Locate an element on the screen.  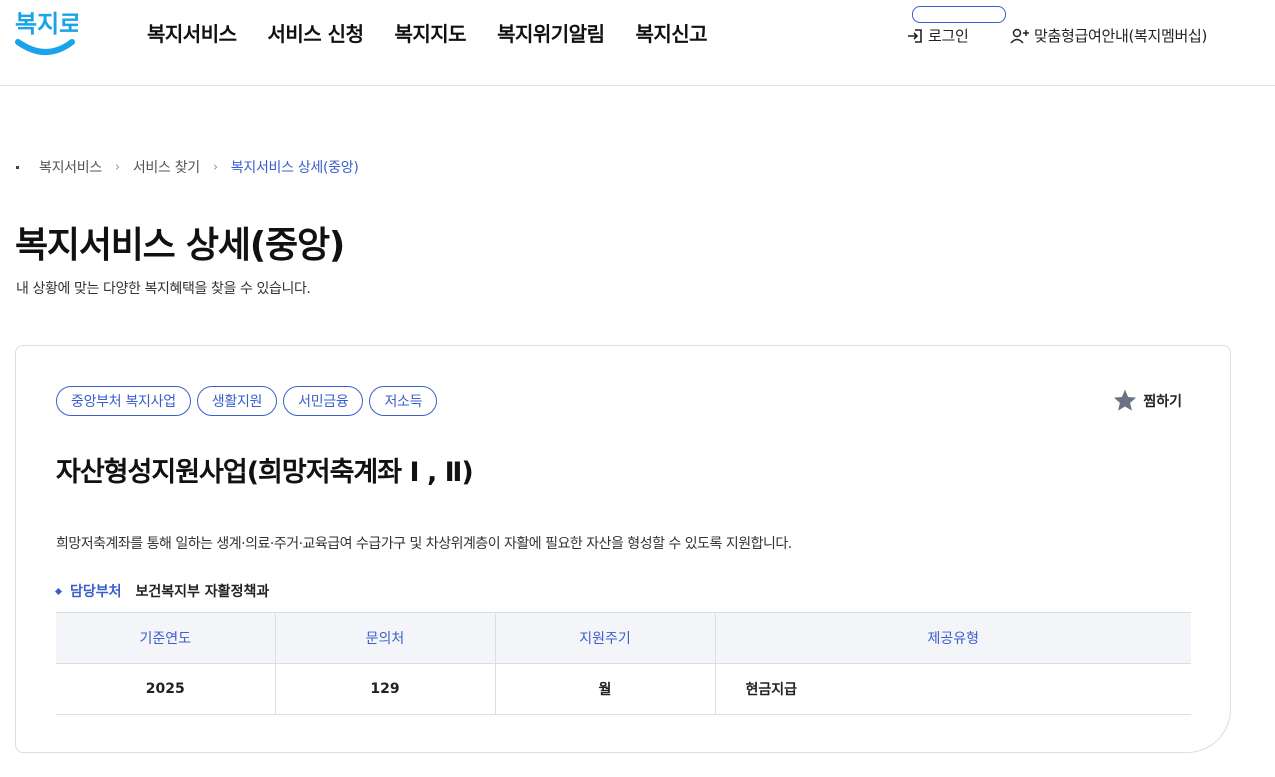
cell-base-year: 2025 is located at coordinates (165, 689).